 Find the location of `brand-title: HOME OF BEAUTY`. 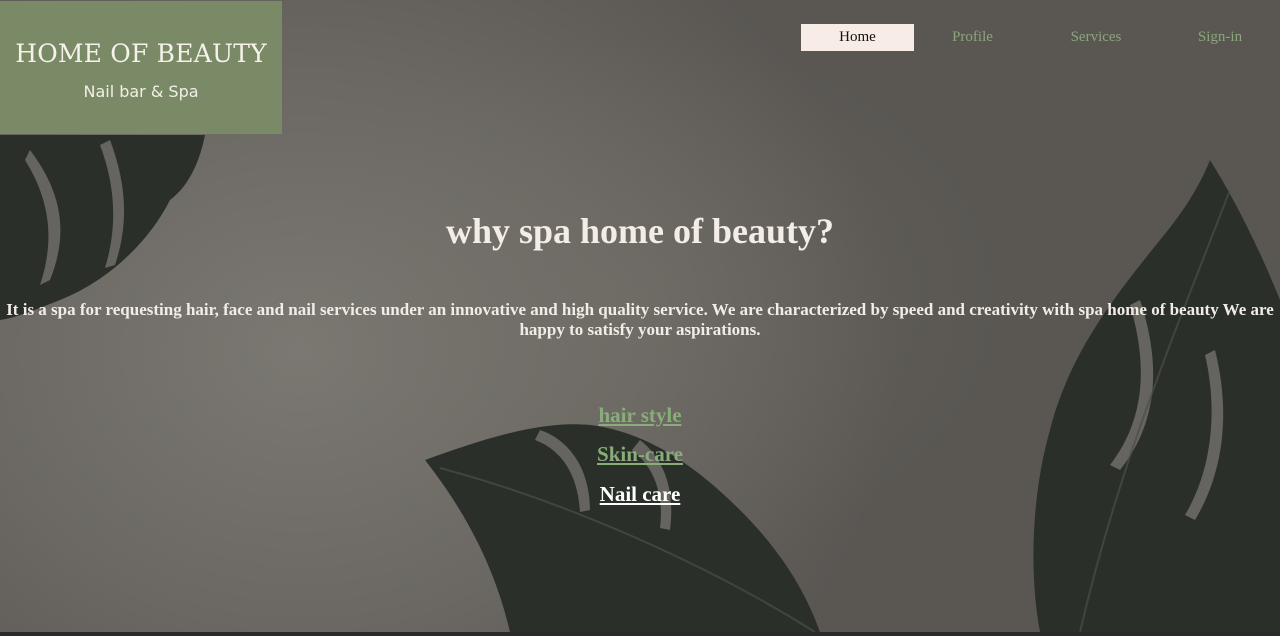

brand-title: HOME OF BEAUTY is located at coordinates (141, 53).